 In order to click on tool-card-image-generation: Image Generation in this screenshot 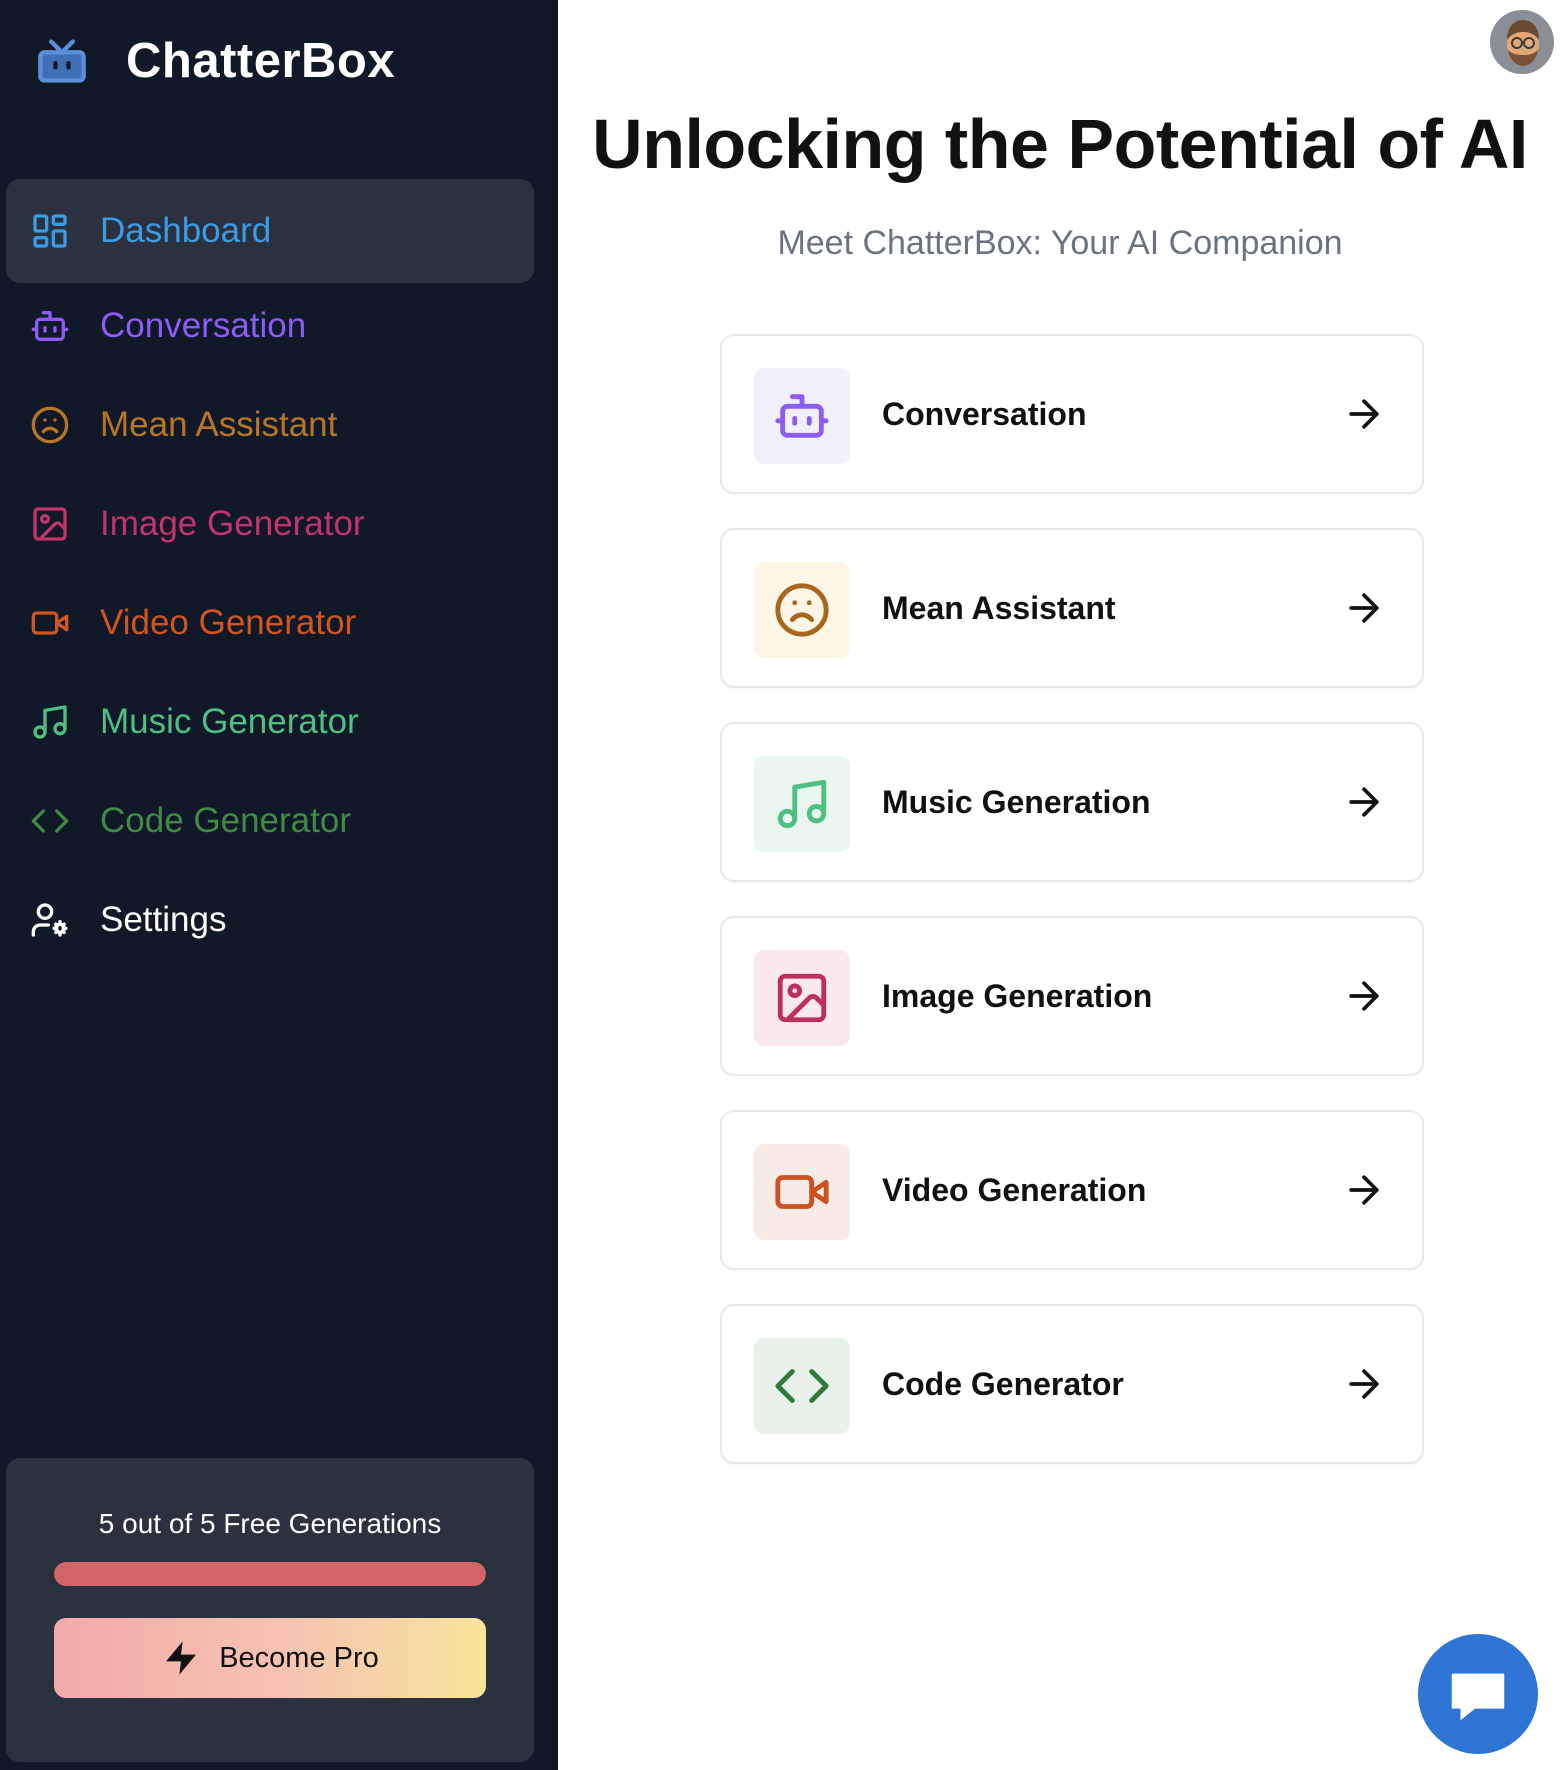, I will do `click(1072, 996)`.